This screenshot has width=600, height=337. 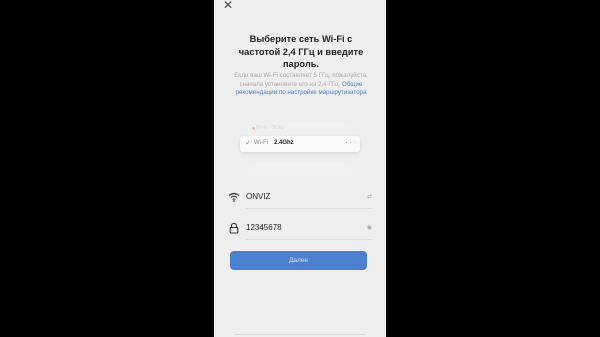 I want to click on password-underline, so click(x=309, y=239).